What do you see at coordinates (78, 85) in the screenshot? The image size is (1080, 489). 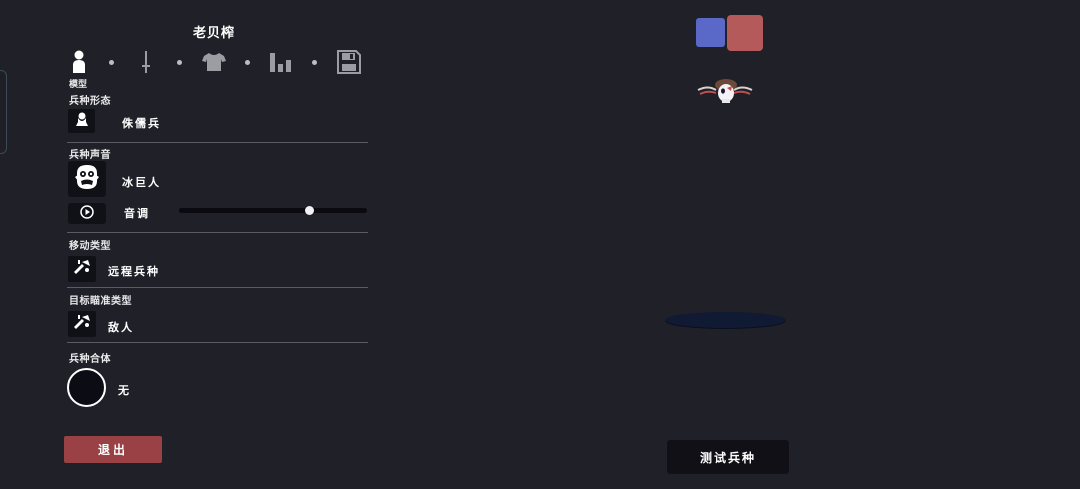 I see `active-tab-label: 模型` at bounding box center [78, 85].